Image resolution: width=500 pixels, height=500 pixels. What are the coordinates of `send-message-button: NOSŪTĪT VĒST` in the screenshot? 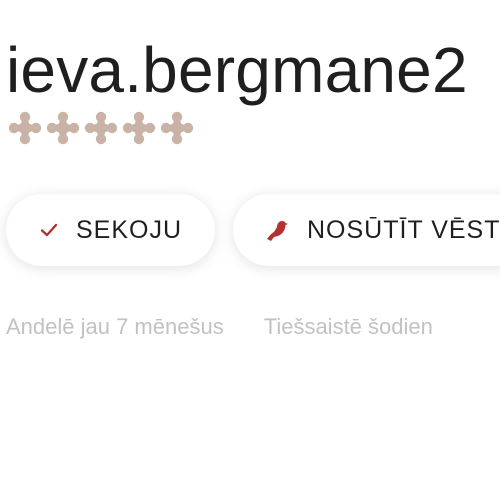 It's located at (366, 230).